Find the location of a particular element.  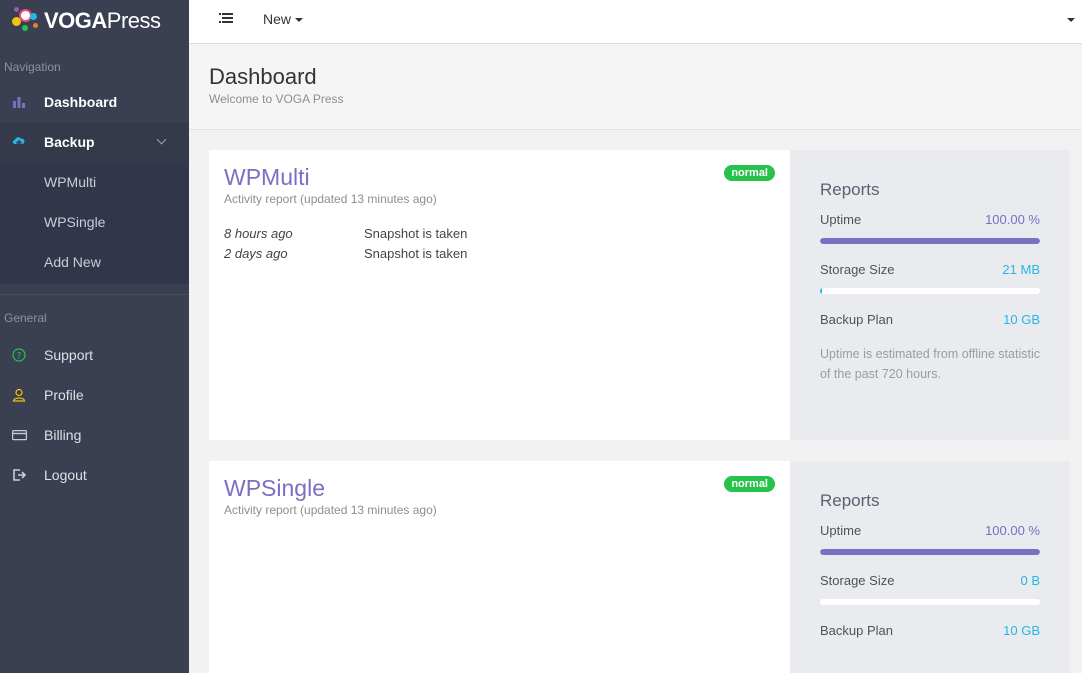

new-dropdown-button: New is located at coordinates (283, 19).